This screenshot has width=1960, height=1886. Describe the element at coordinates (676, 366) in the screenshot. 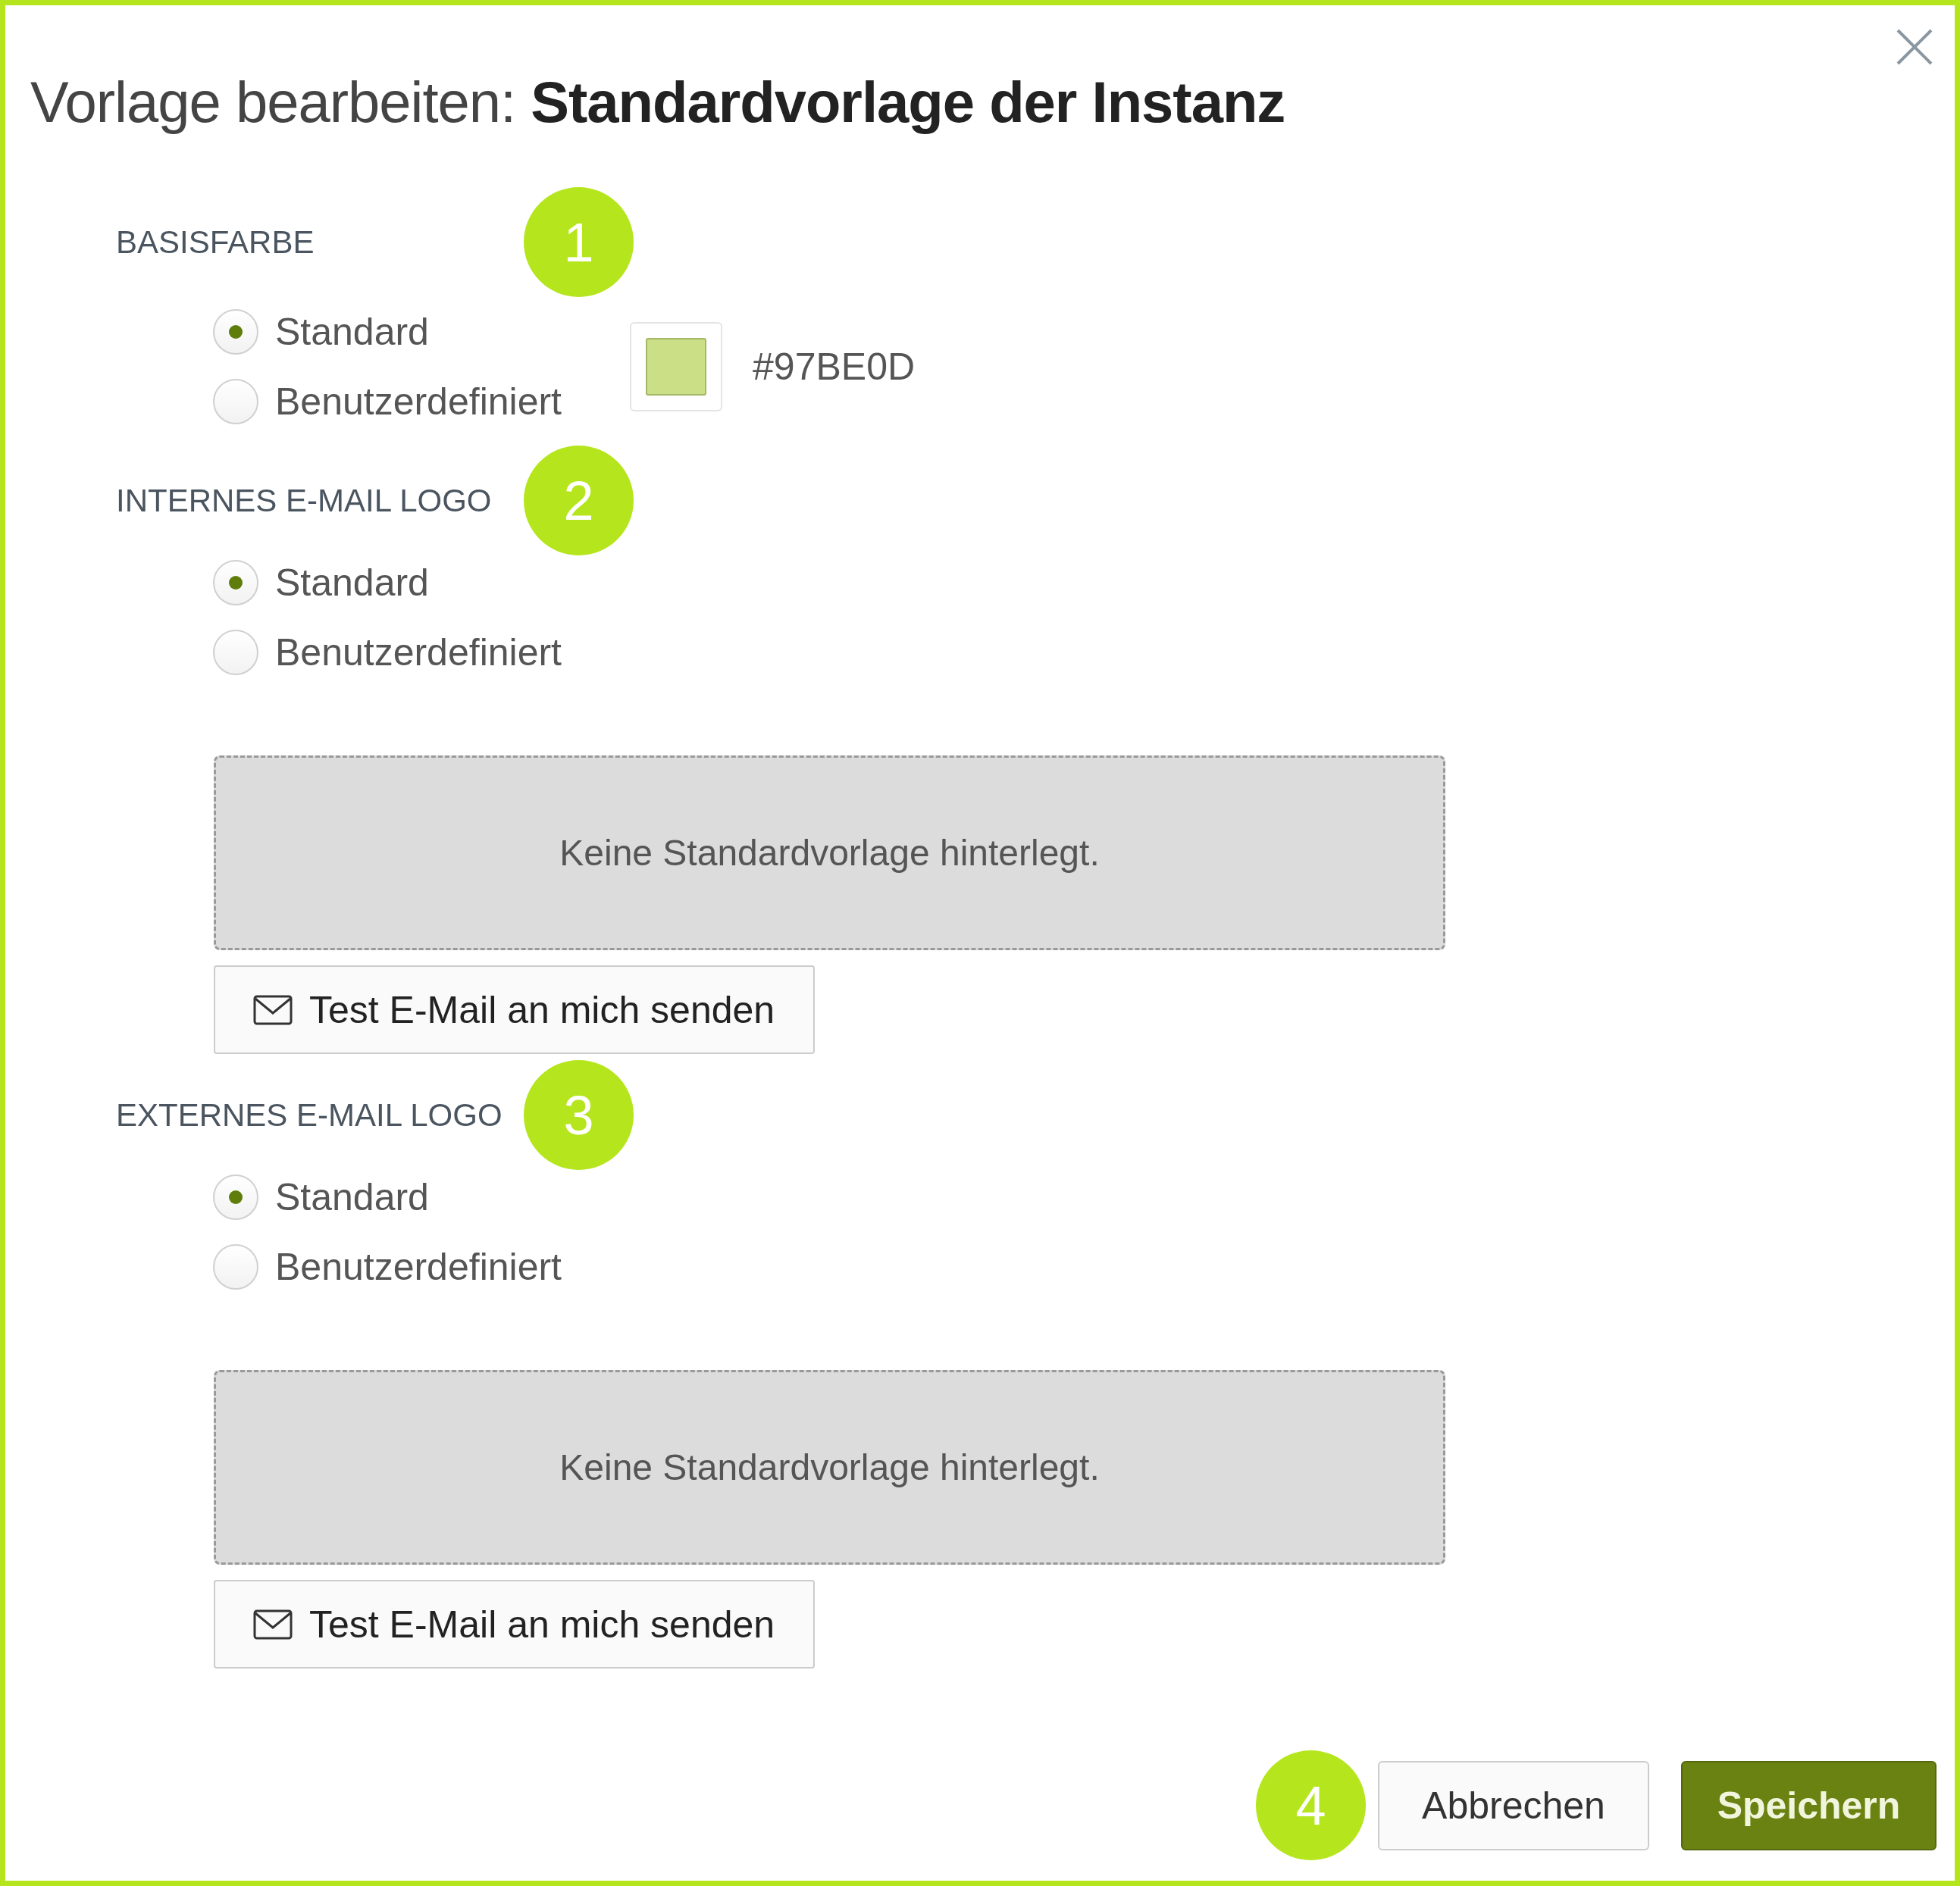

I see `color-picker` at that location.